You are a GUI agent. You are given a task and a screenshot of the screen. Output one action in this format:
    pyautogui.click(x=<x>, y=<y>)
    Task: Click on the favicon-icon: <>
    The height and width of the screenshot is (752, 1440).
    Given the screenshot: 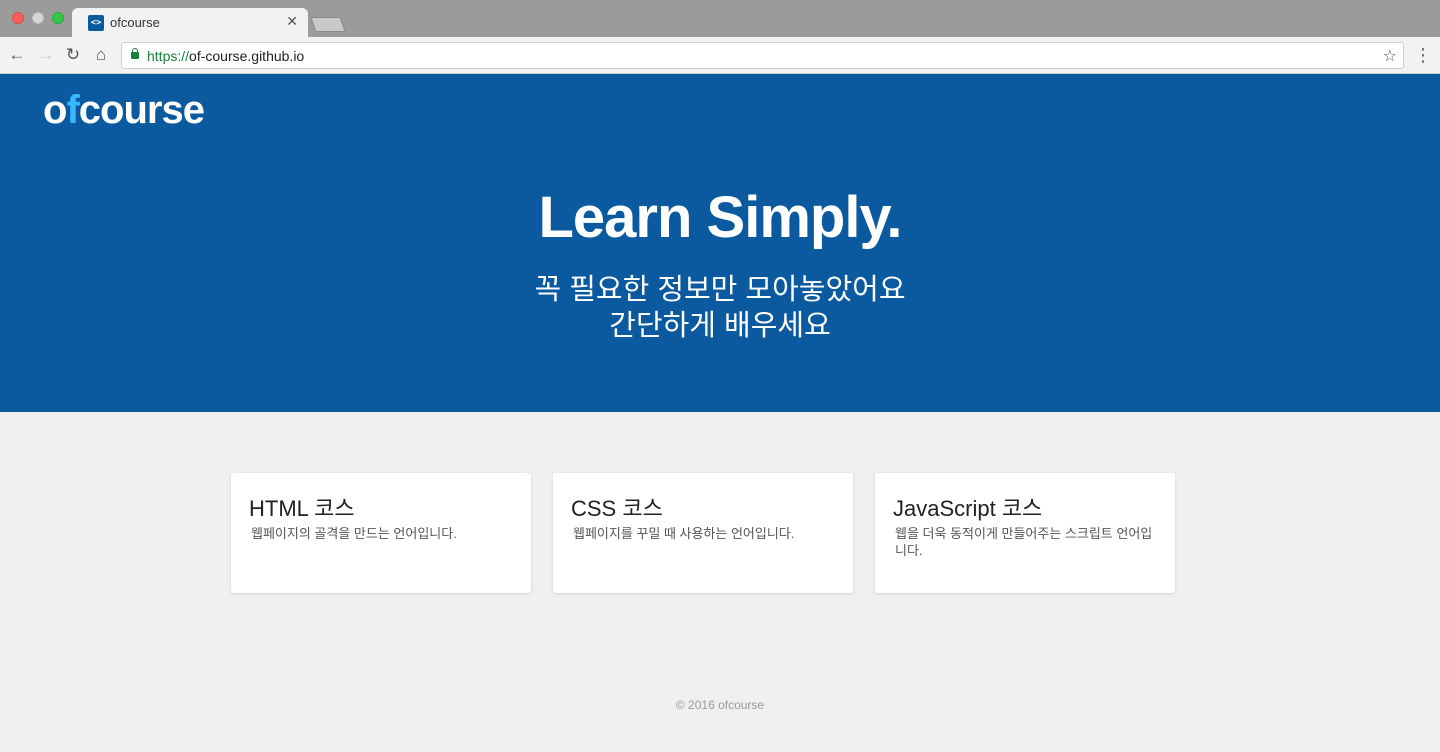 What is the action you would take?
    pyautogui.click(x=96, y=23)
    